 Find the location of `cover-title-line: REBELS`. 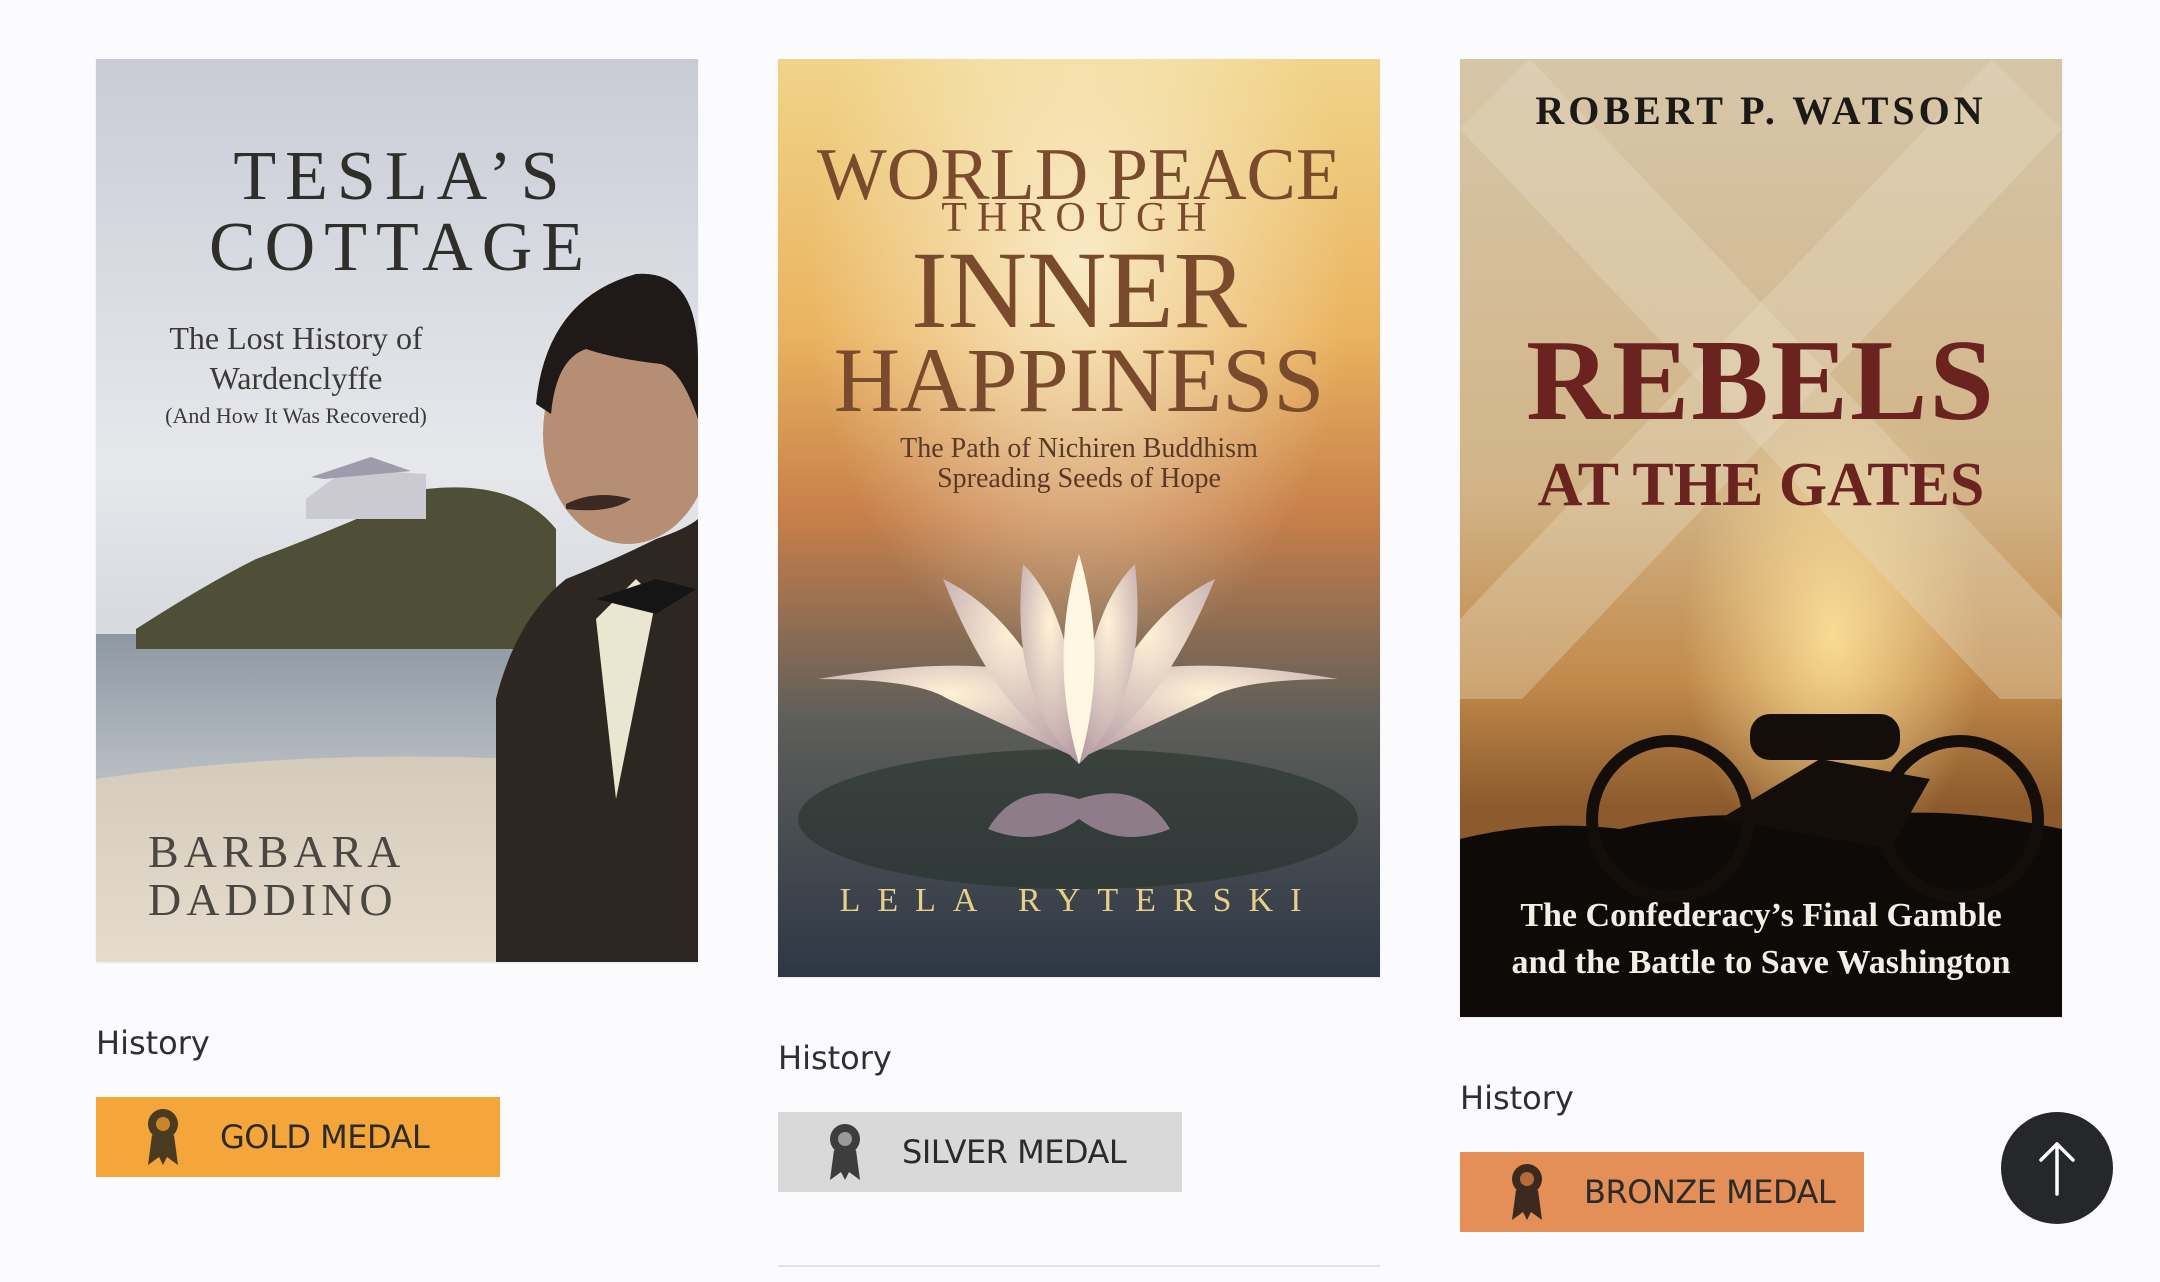

cover-title-line: REBELS is located at coordinates (1761, 381).